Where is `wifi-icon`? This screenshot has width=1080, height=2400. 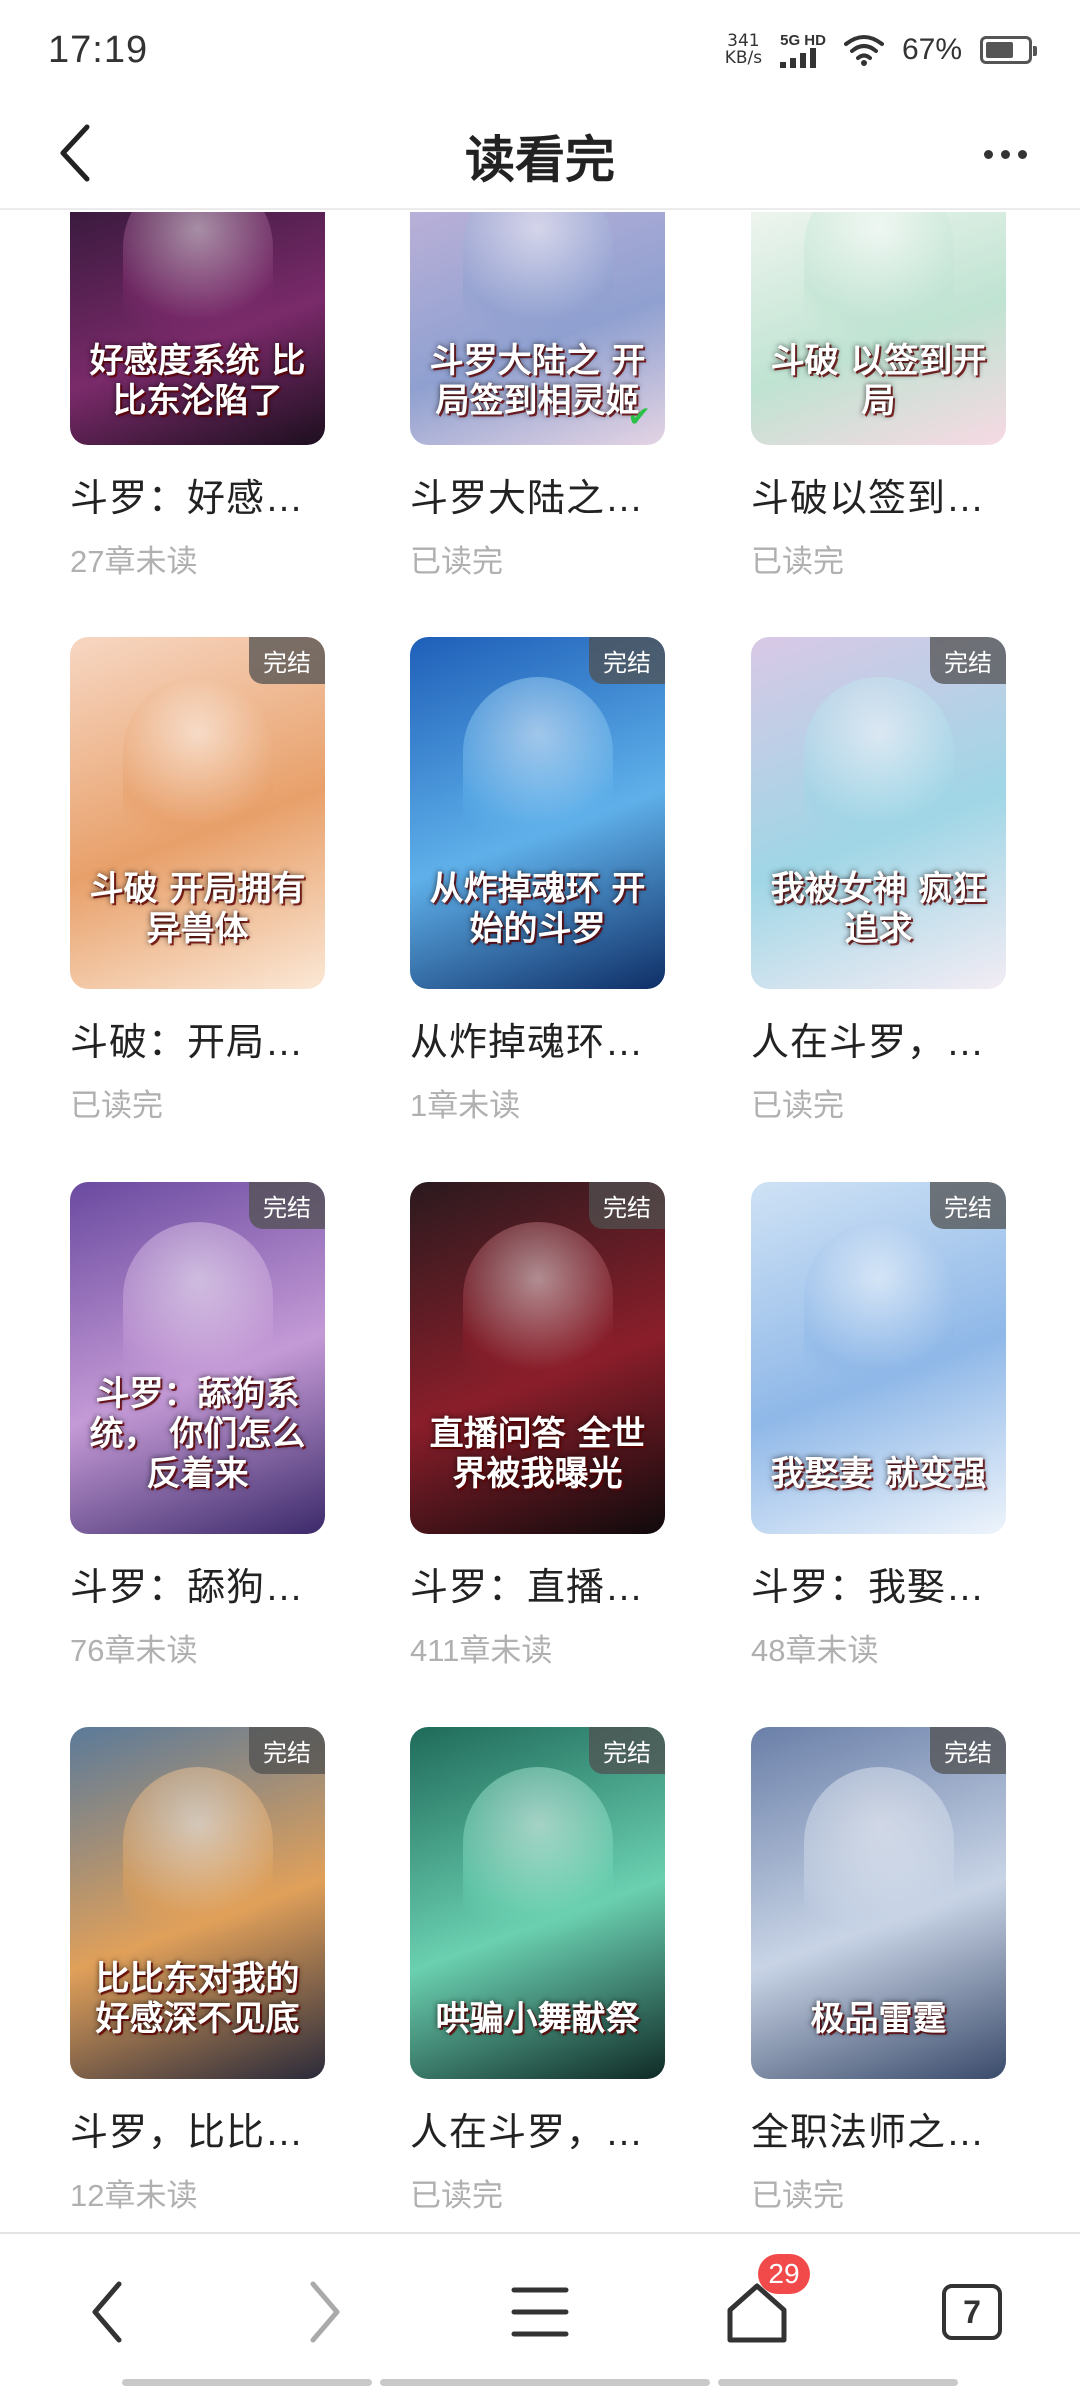
wifi-icon is located at coordinates (863, 50).